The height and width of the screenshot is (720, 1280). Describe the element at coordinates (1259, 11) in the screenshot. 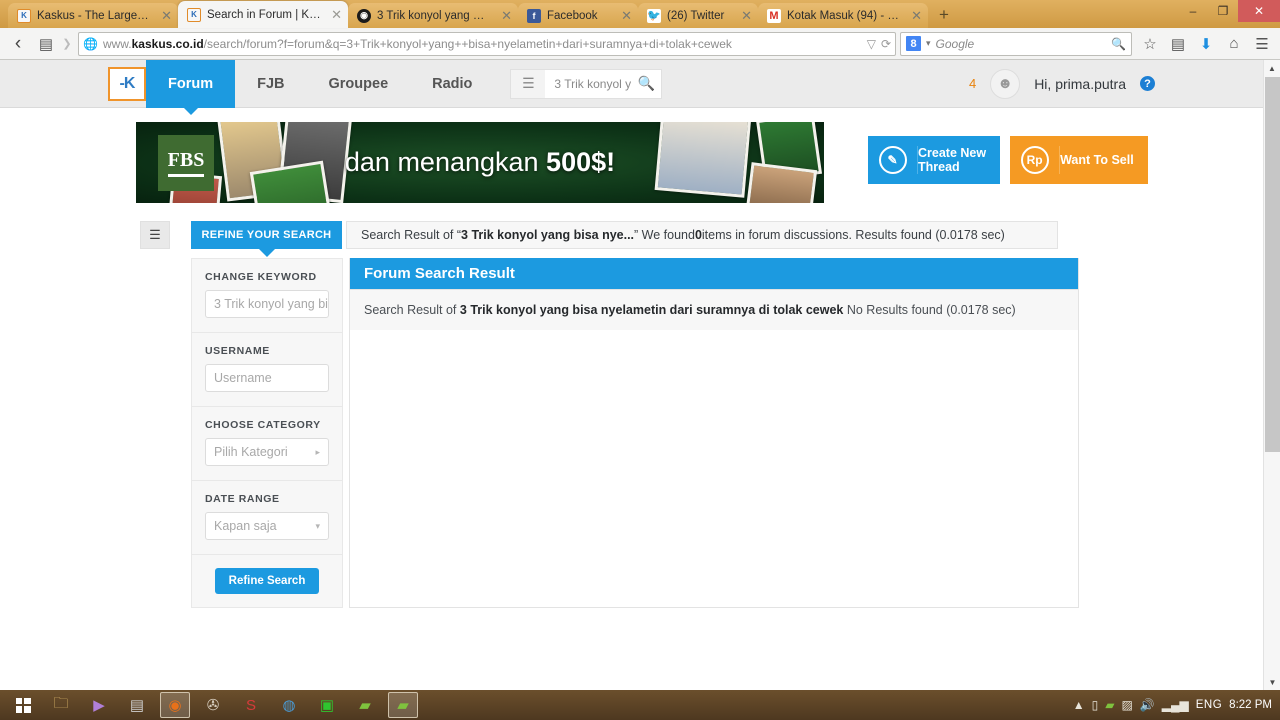

I see `close-button: ✕` at that location.